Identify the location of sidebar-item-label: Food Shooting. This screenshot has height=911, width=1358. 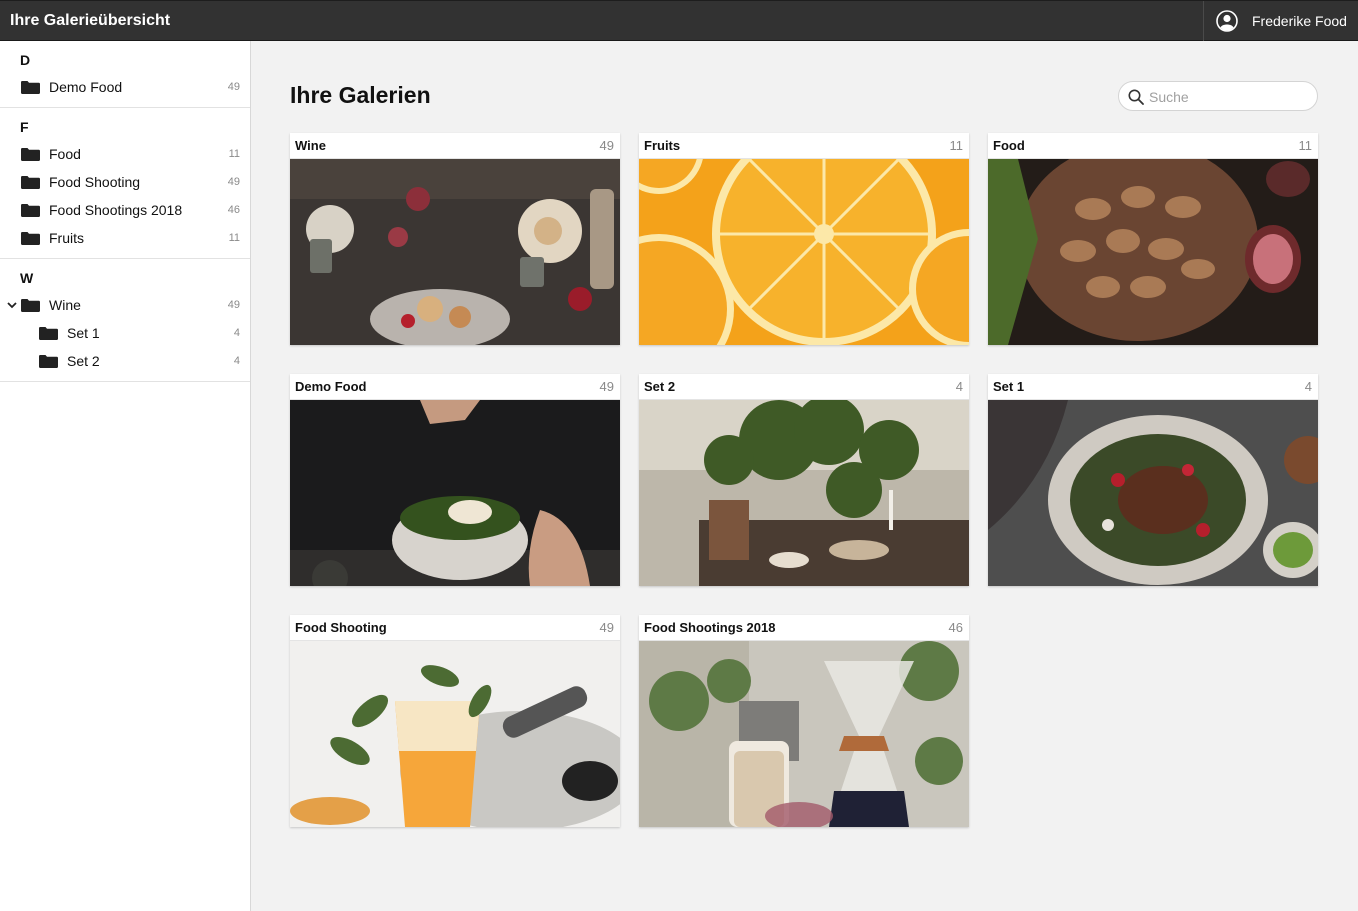
(95, 182).